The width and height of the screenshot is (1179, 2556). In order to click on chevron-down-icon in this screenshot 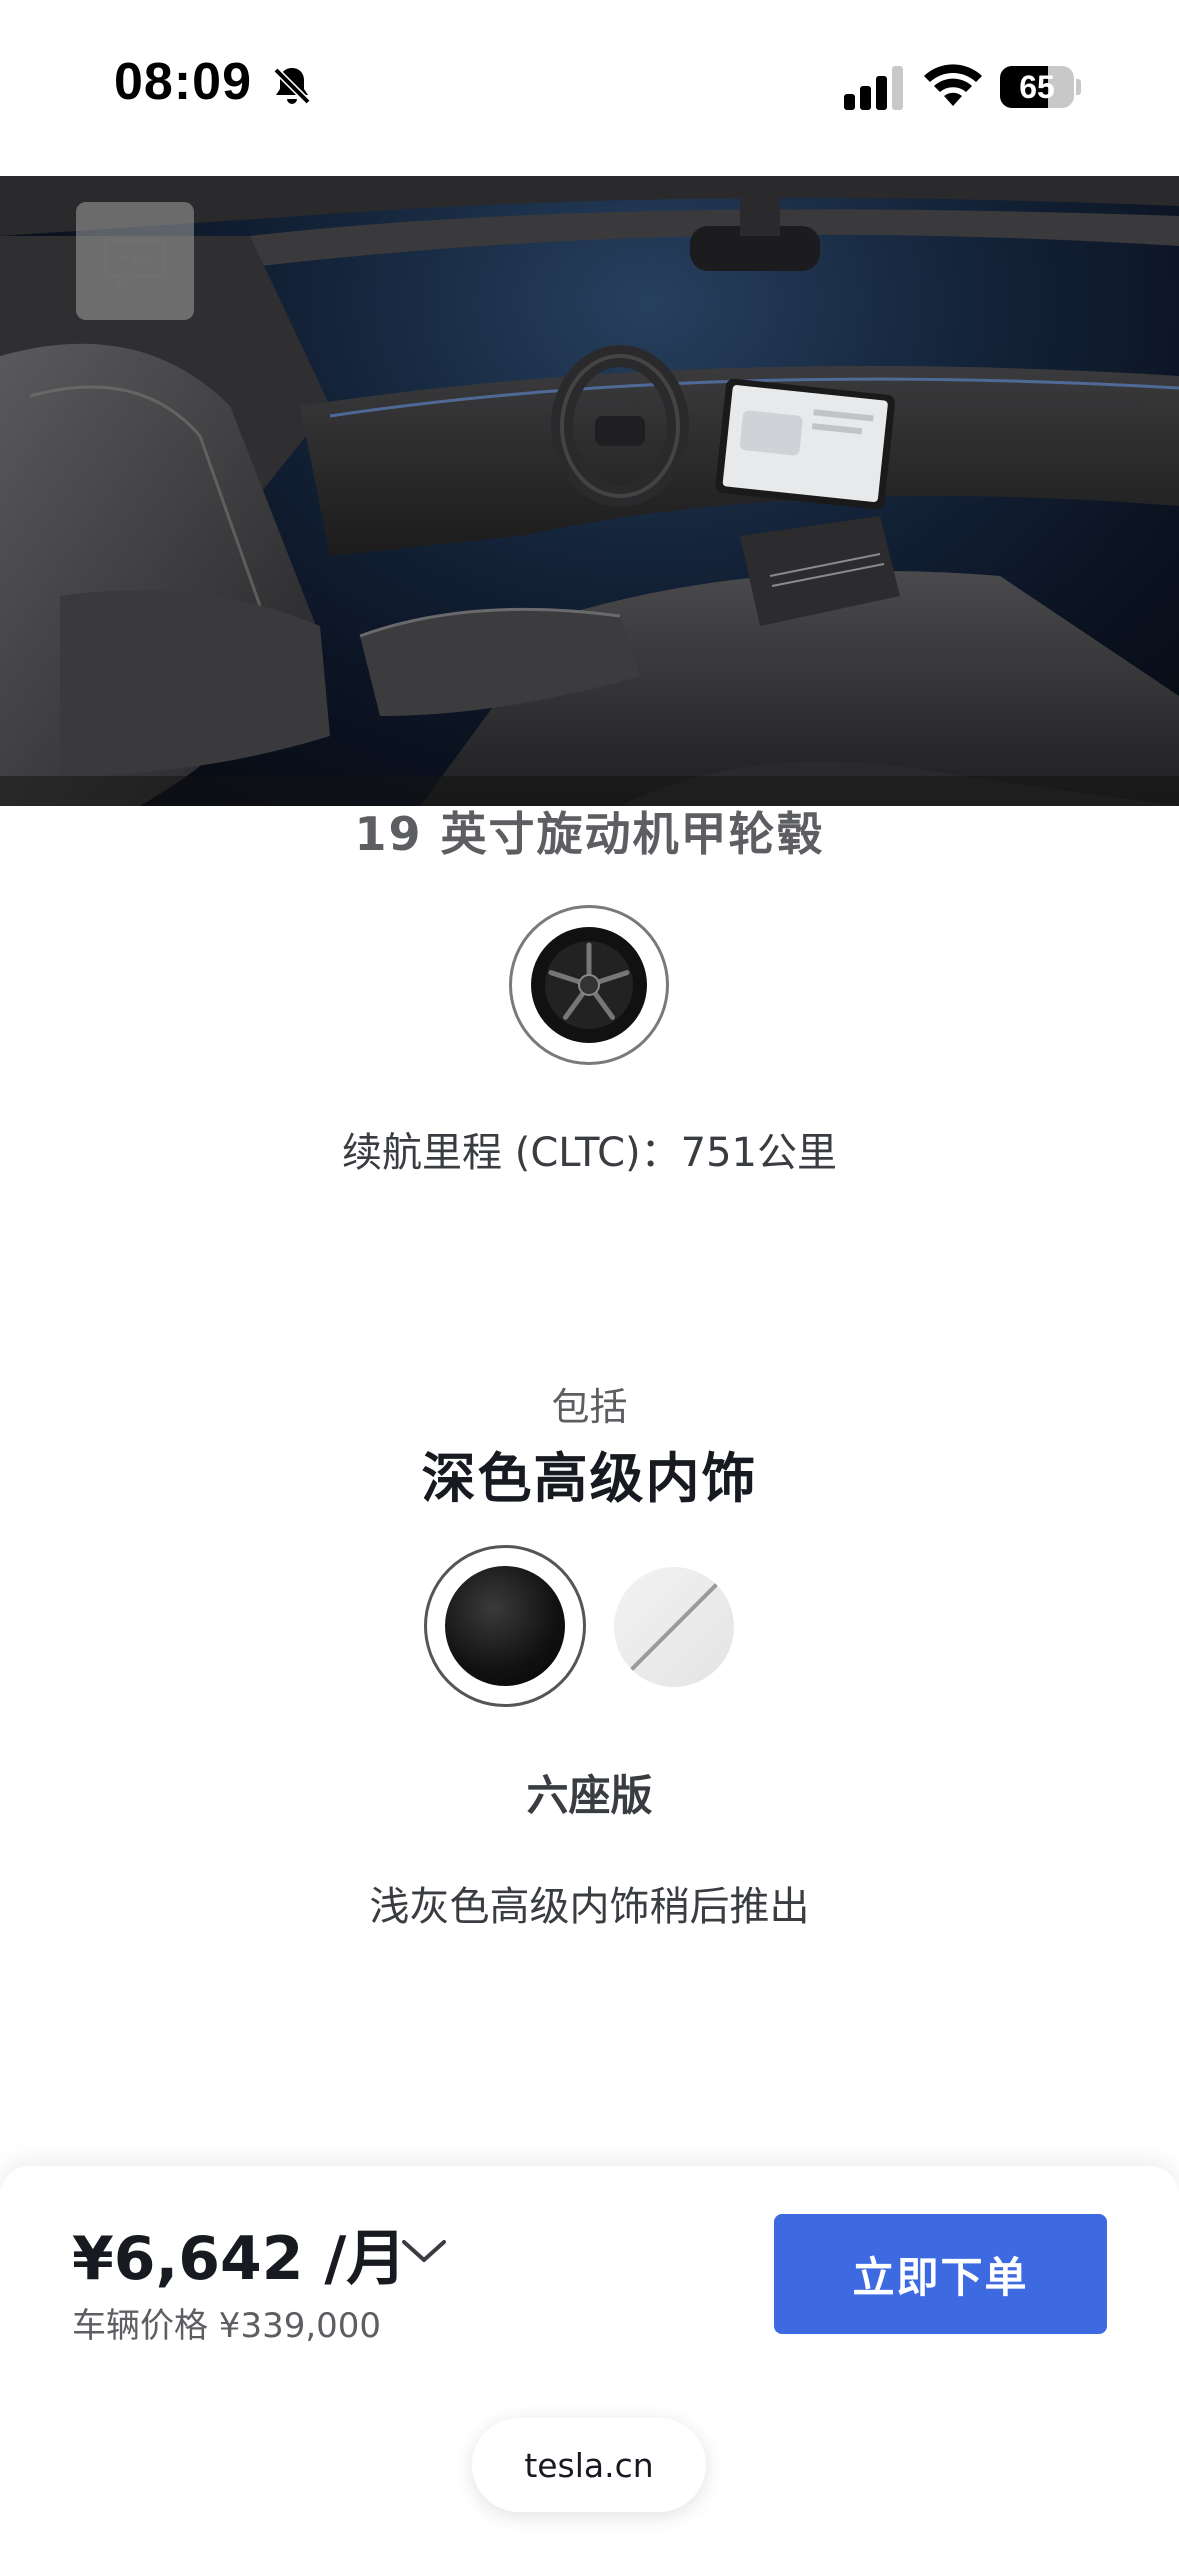, I will do `click(424, 2251)`.